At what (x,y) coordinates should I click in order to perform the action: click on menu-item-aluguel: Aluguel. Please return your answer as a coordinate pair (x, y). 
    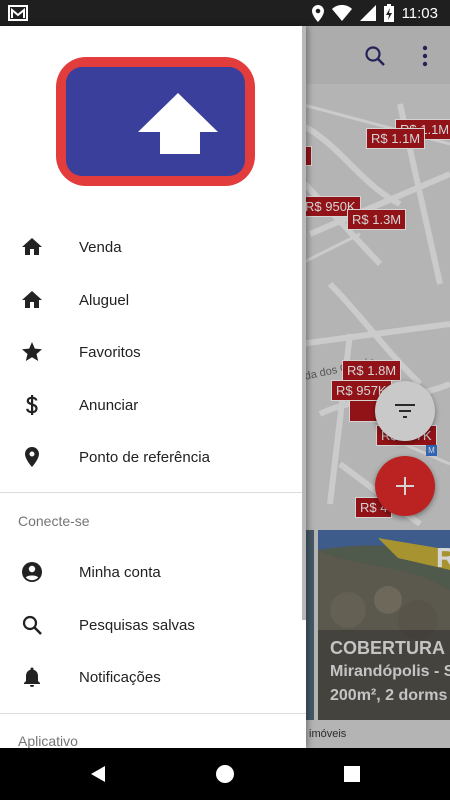
    Looking at the image, I should click on (153, 300).